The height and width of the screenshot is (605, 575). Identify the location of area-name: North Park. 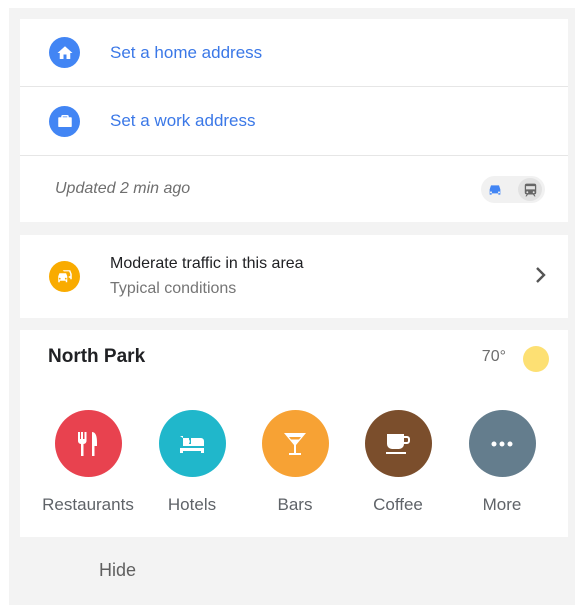
(97, 356).